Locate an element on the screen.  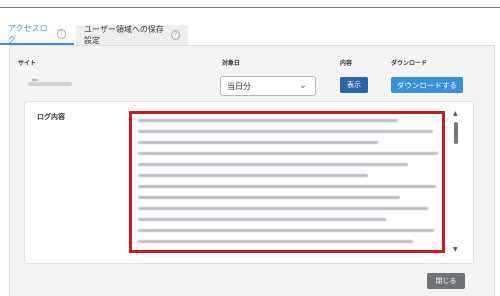
target-date-value: 当日分 is located at coordinates (239, 86).